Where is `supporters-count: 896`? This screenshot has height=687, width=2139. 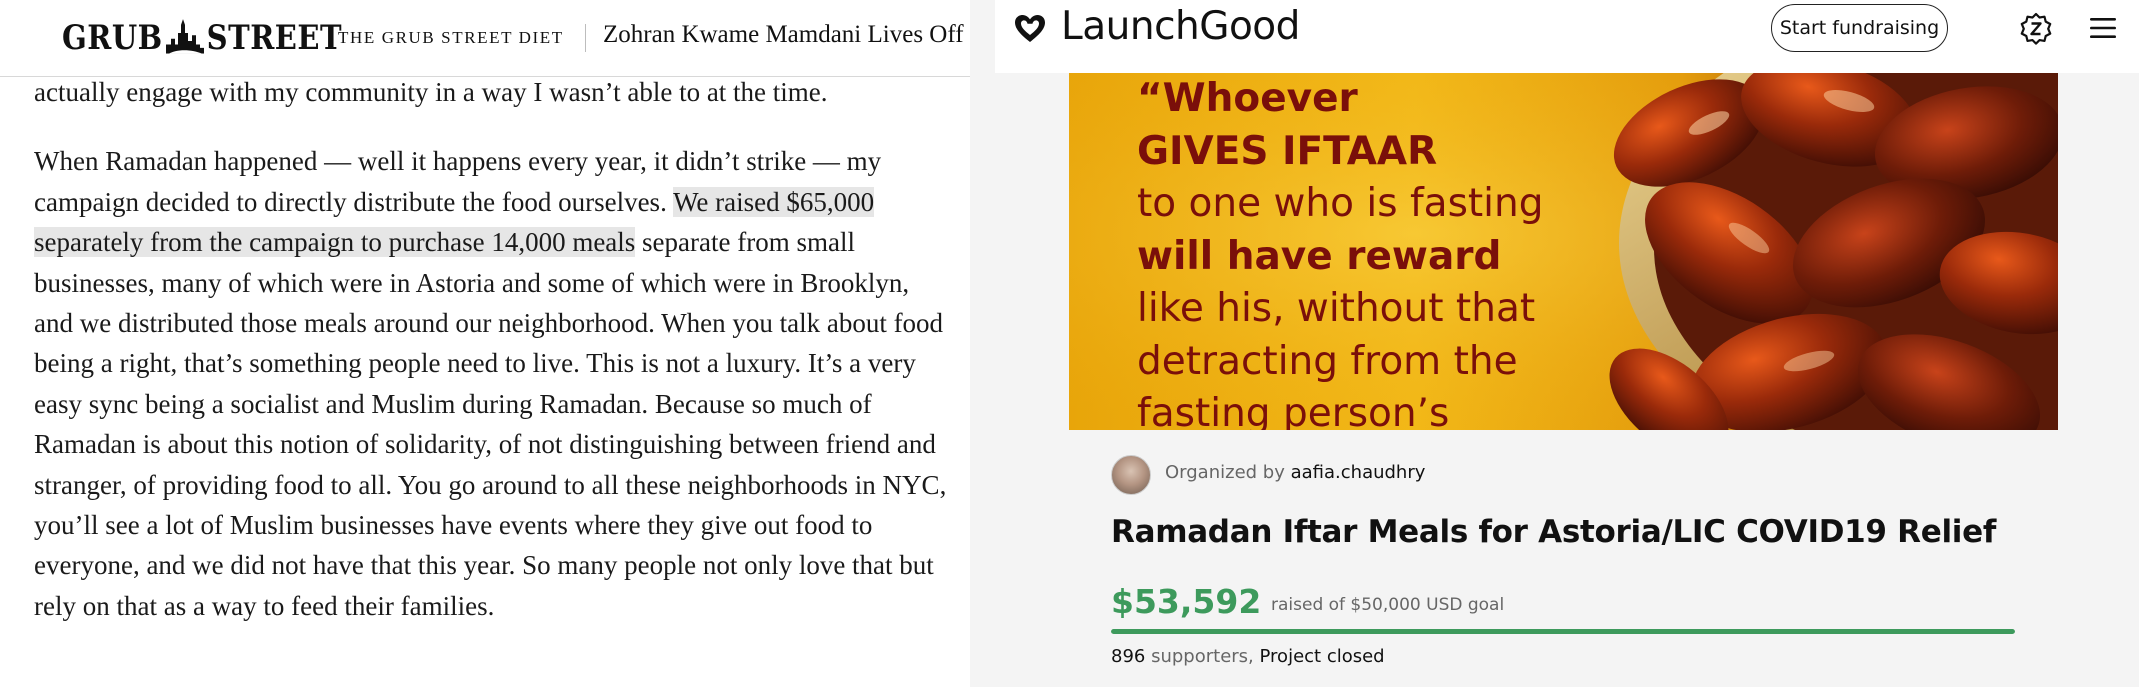 supporters-count: 896 is located at coordinates (1128, 656).